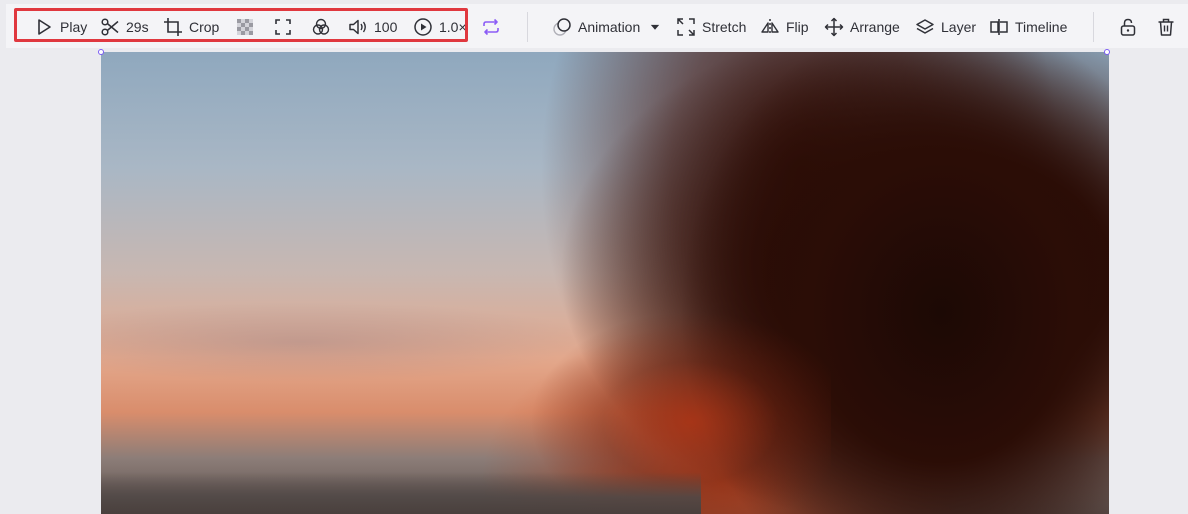 The image size is (1188, 514). I want to click on fit-frame-icon, so click(283, 27).